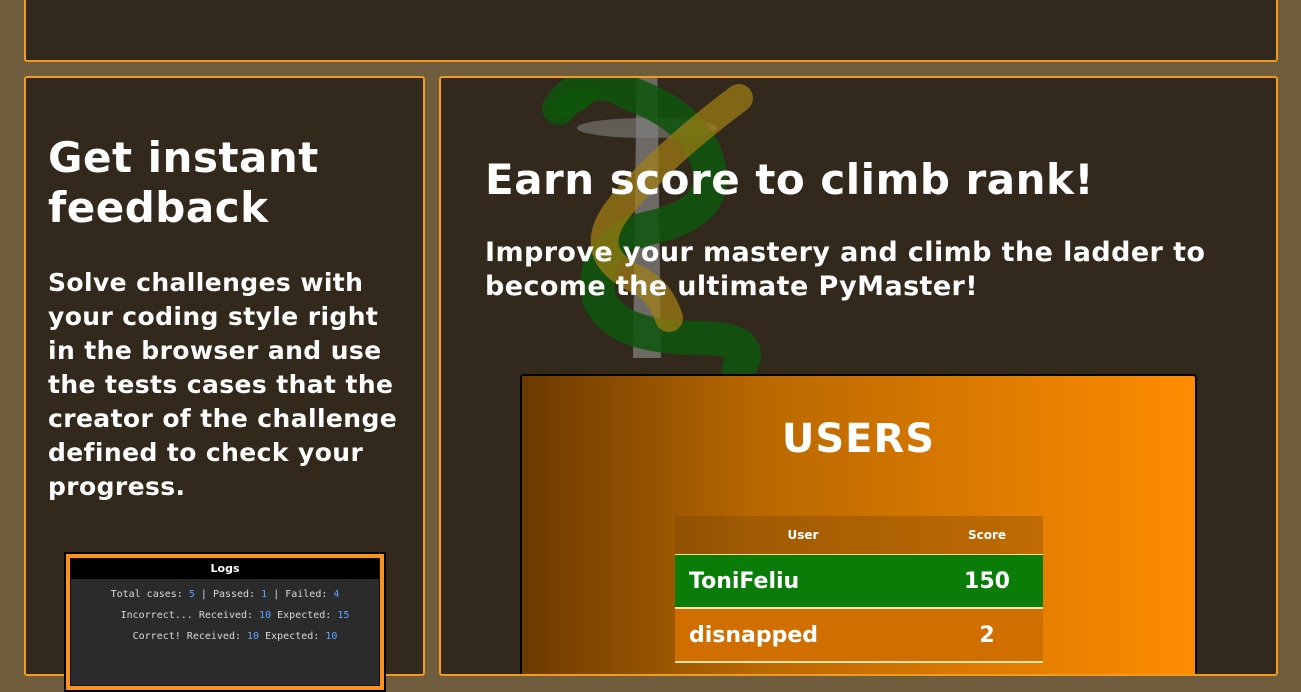 This screenshot has width=1301, height=692. What do you see at coordinates (304, 615) in the screenshot?
I see `log-incorrect-expected-label: Expected:` at bounding box center [304, 615].